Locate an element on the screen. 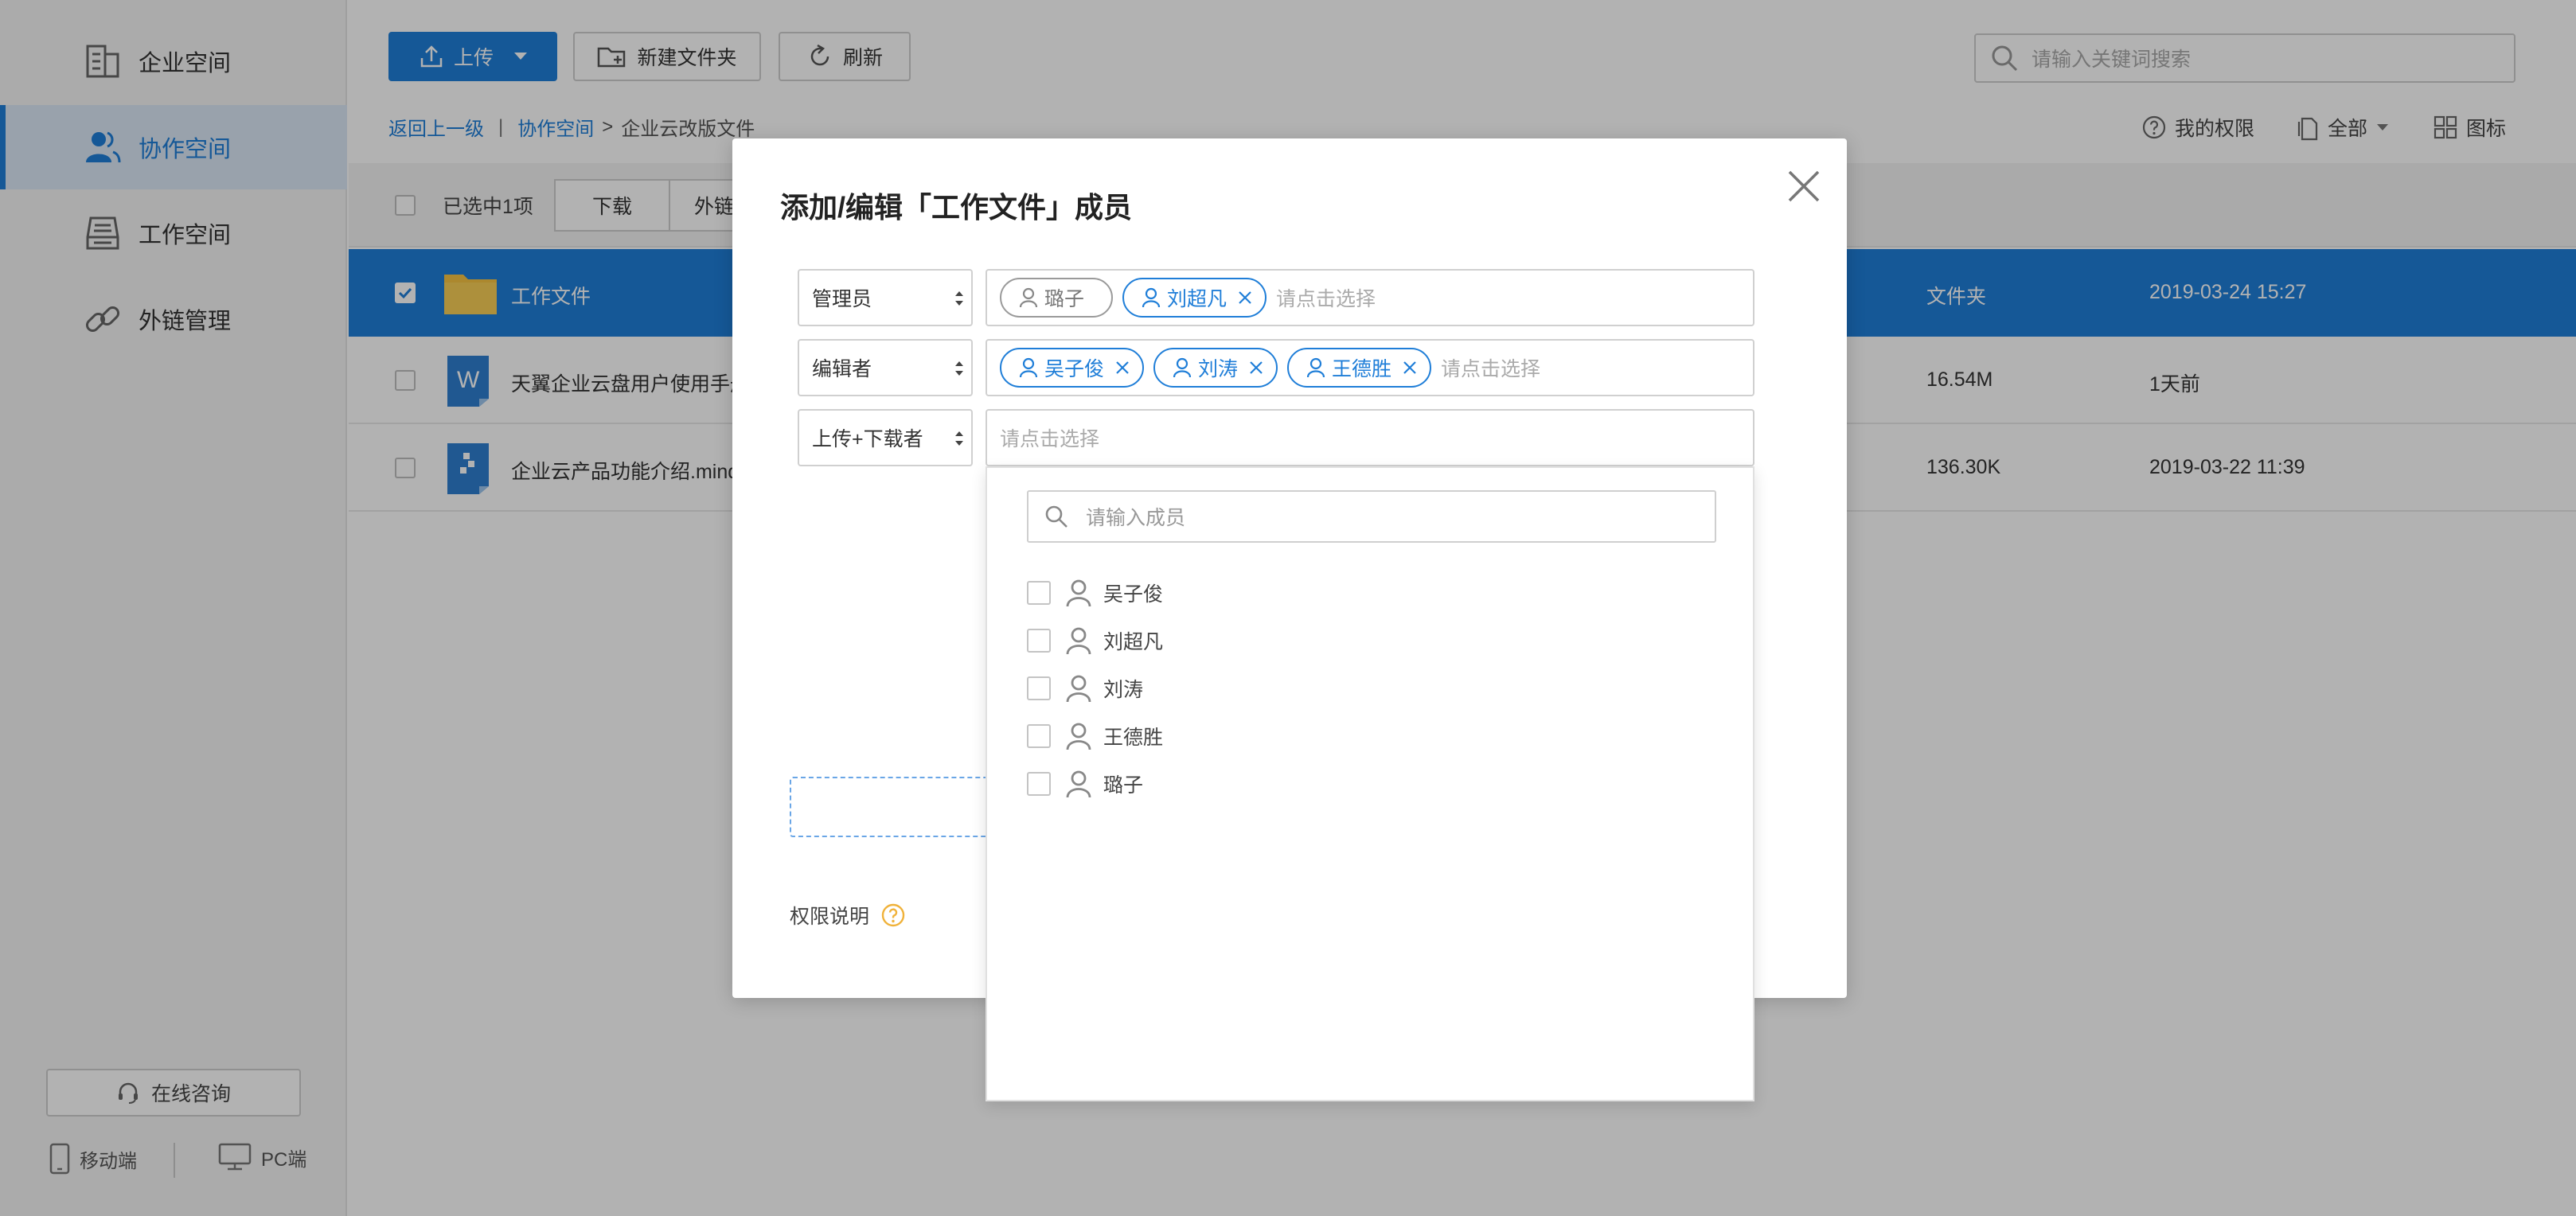 Image resolution: width=2576 pixels, height=1216 pixels. member-tag-name: 刘超凡 is located at coordinates (1197, 299).